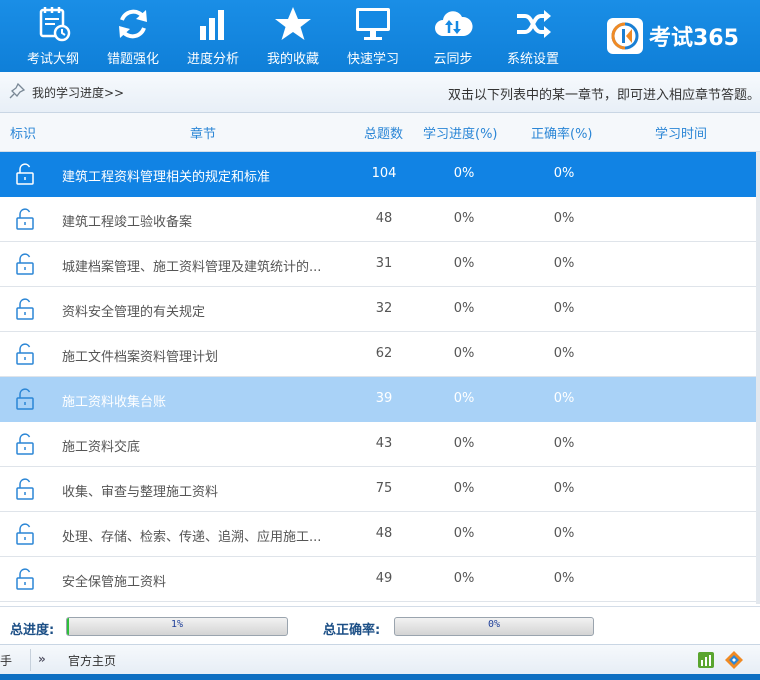 The height and width of the screenshot is (680, 760). I want to click on chapter-title: 施工资料交底, so click(101, 447).